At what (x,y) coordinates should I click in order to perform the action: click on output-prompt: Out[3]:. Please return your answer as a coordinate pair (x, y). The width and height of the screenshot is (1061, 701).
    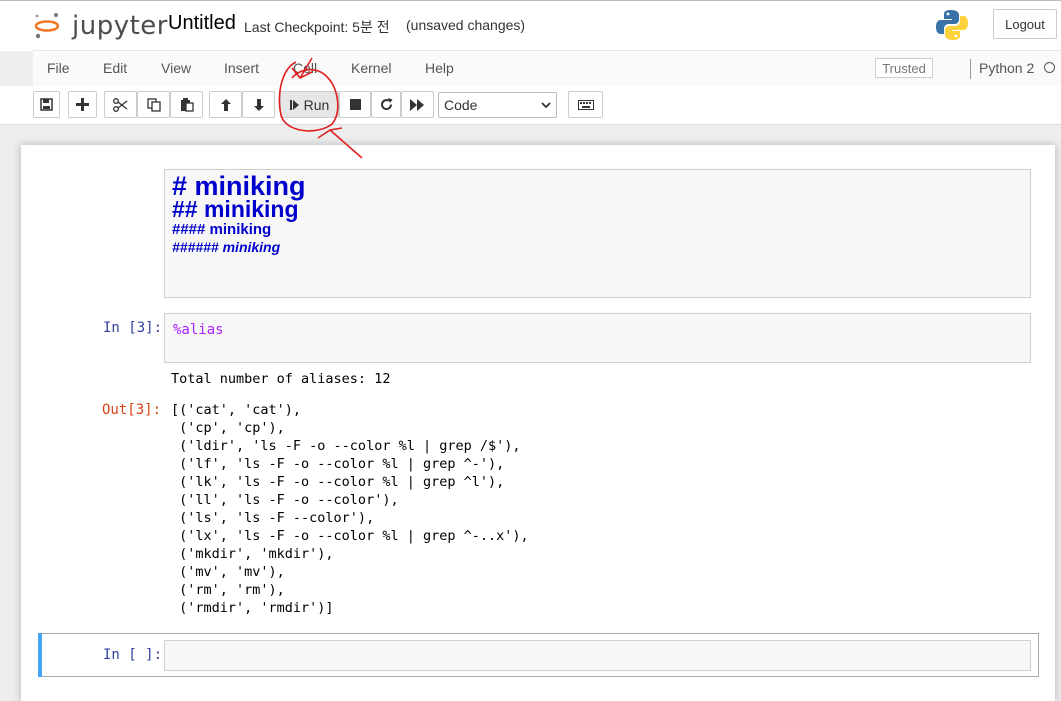
    Looking at the image, I should click on (132, 410).